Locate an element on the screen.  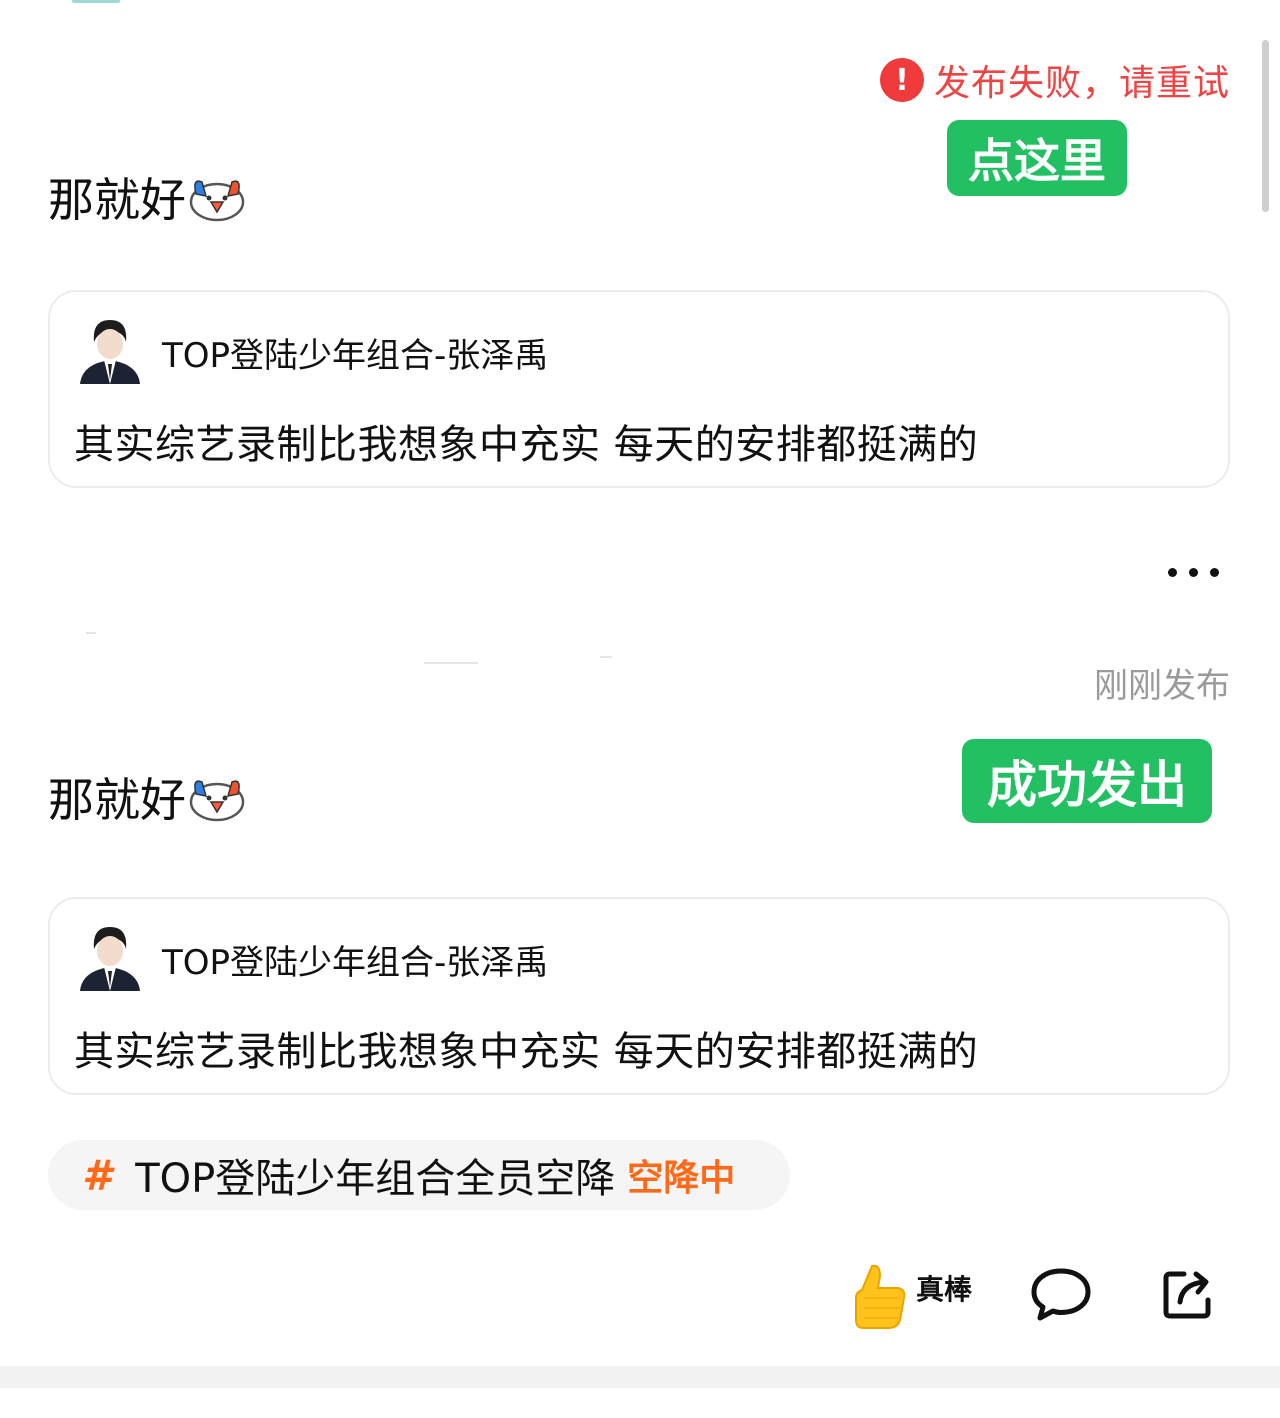
published-post-text: 那就好 is located at coordinates (147, 797).